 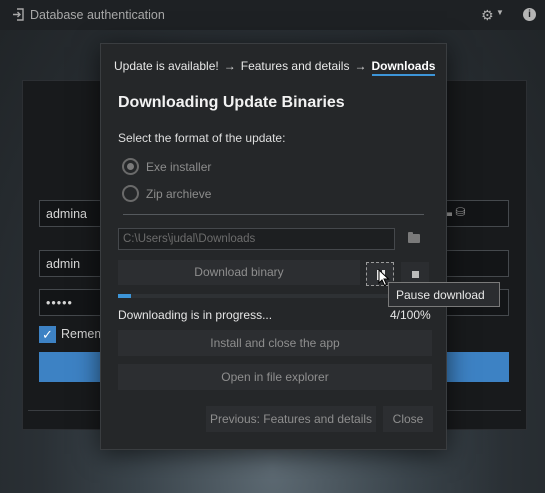 What do you see at coordinates (73, 302) in the screenshot?
I see `password-field: •••••` at bounding box center [73, 302].